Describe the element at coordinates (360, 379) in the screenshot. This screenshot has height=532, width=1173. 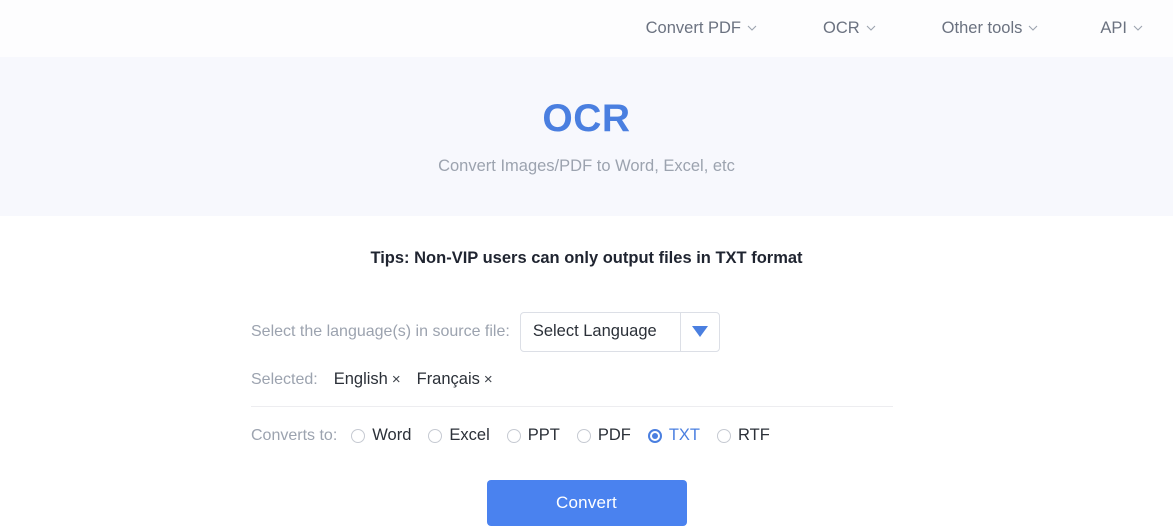
I see `chip-label: English` at that location.